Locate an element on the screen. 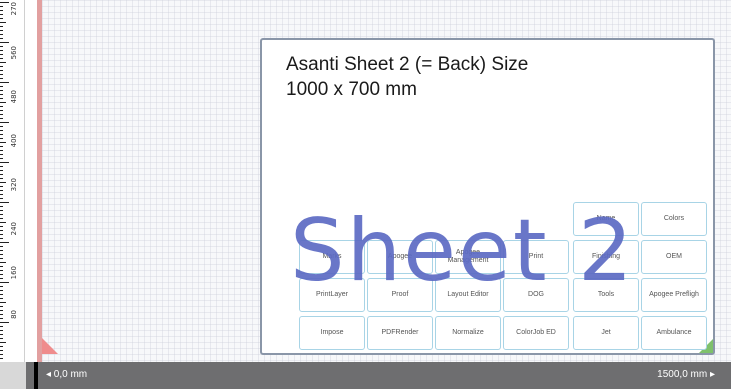 Image resolution: width=731 pixels, height=389 pixels. button-apogee-management: Apogee Management is located at coordinates (468, 257).